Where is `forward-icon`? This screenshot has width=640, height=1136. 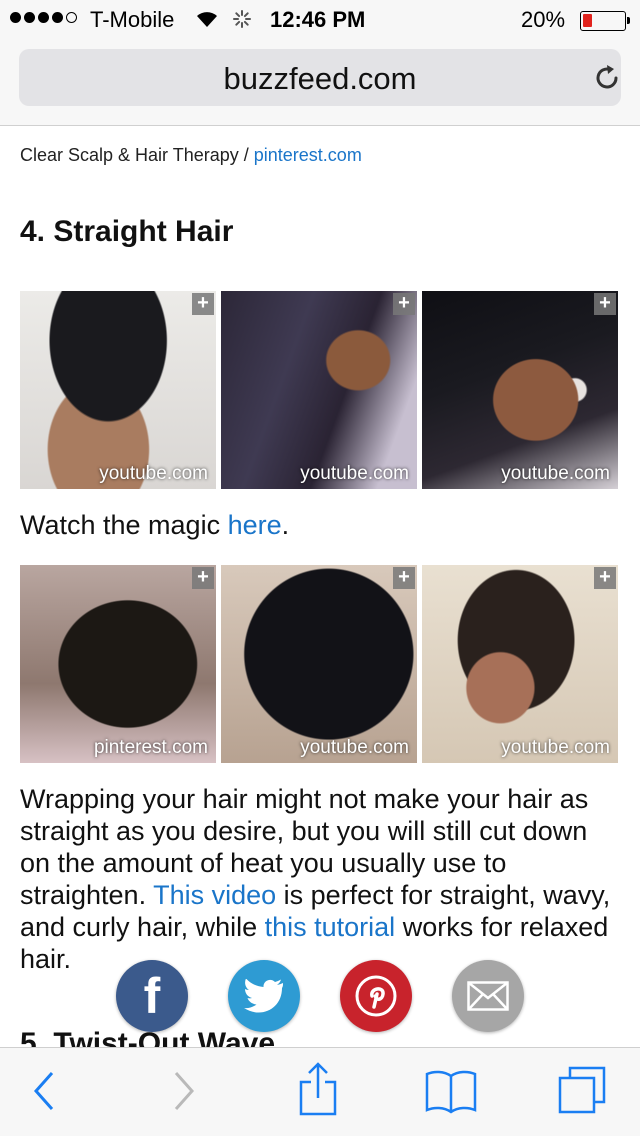
forward-icon is located at coordinates (184, 1091).